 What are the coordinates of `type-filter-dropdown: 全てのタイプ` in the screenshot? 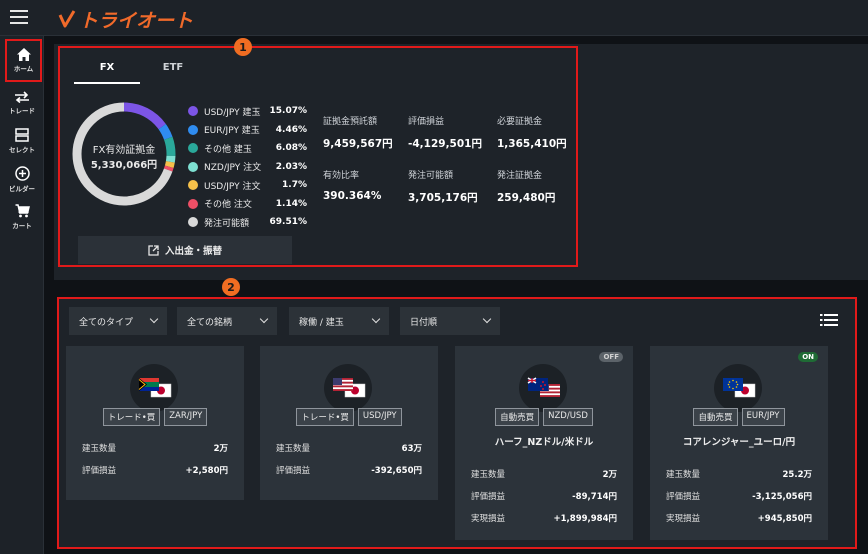 It's located at (118, 321).